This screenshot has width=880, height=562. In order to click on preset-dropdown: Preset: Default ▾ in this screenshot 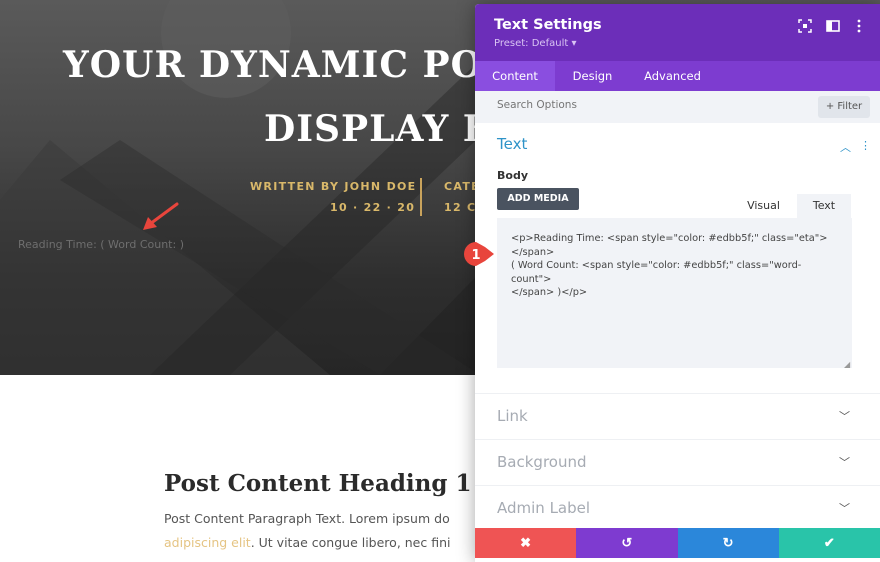, I will do `click(535, 43)`.